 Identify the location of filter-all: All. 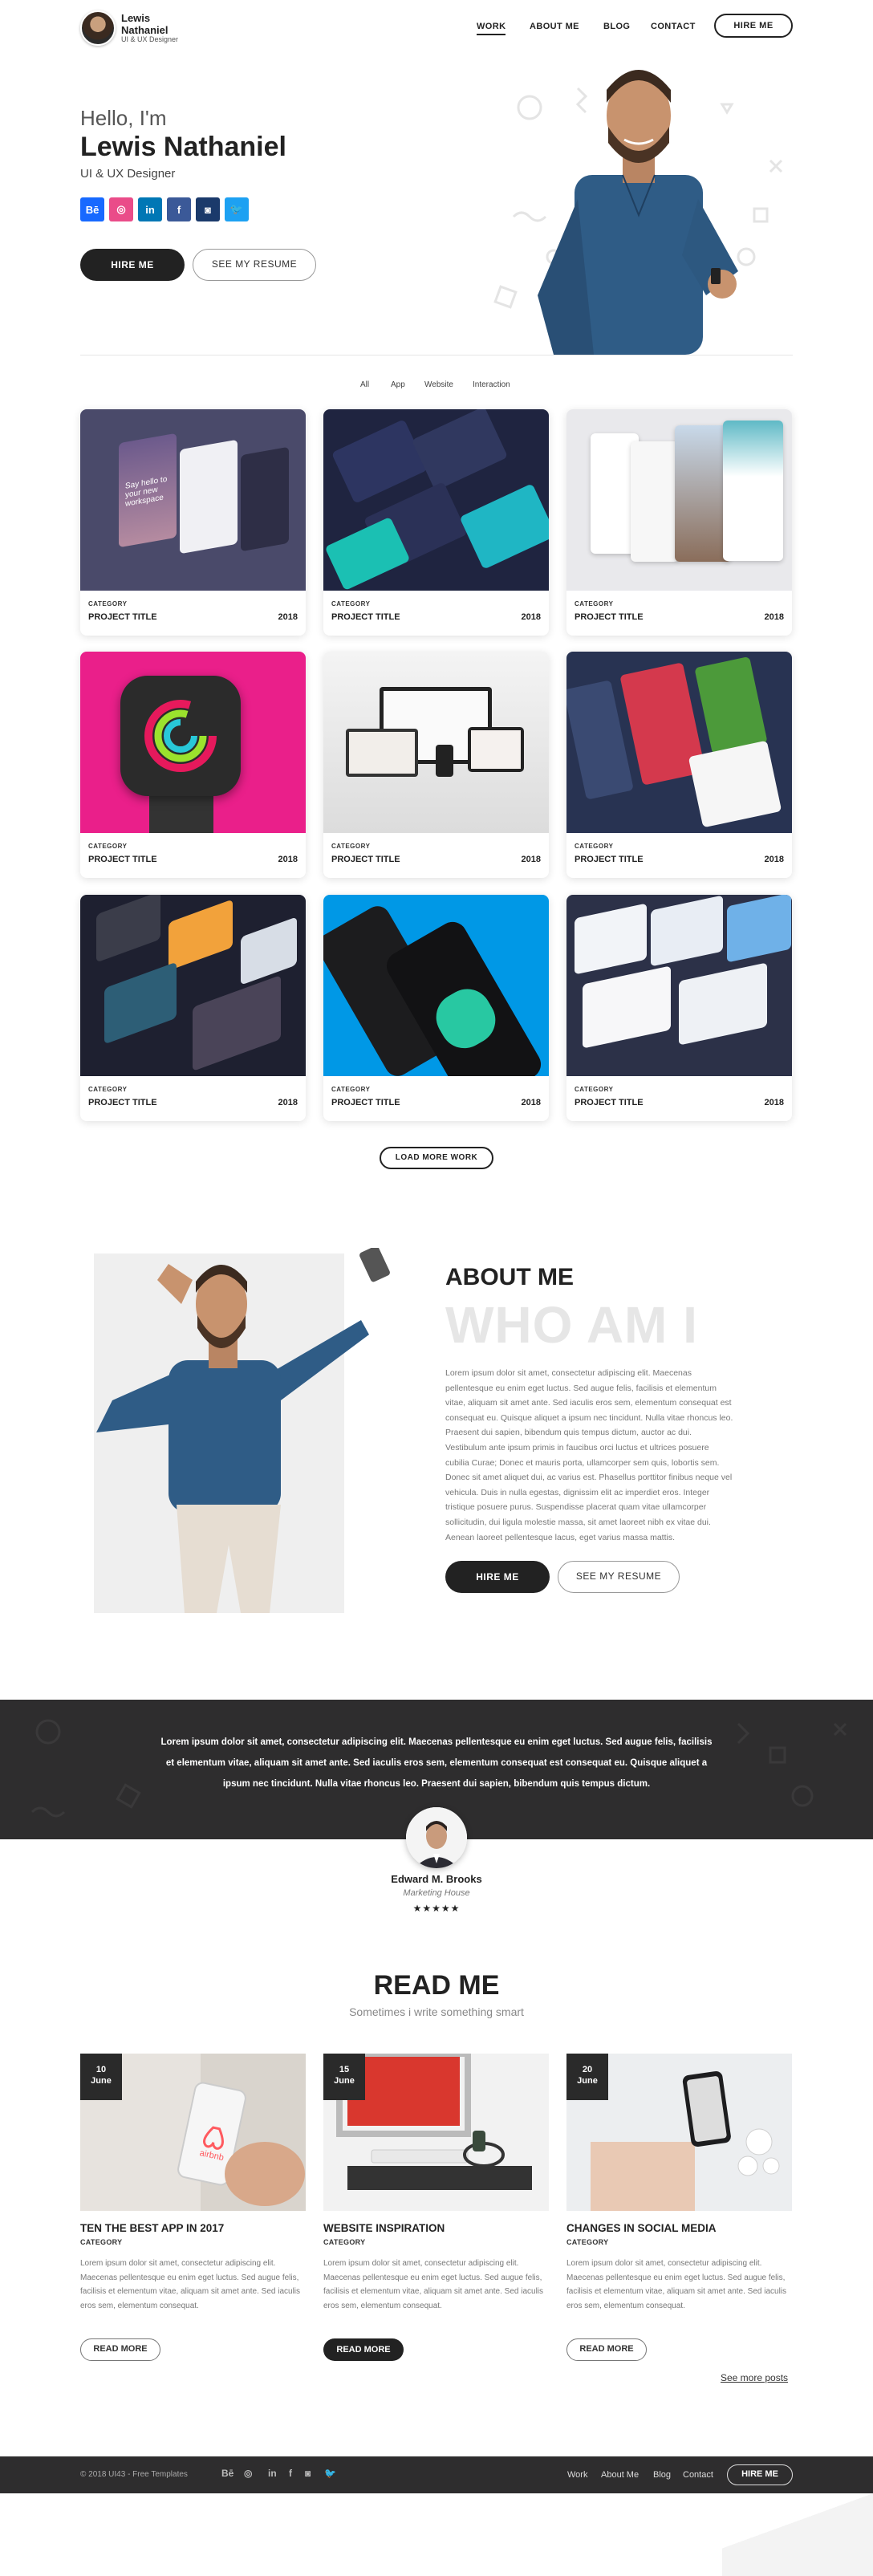
(364, 385).